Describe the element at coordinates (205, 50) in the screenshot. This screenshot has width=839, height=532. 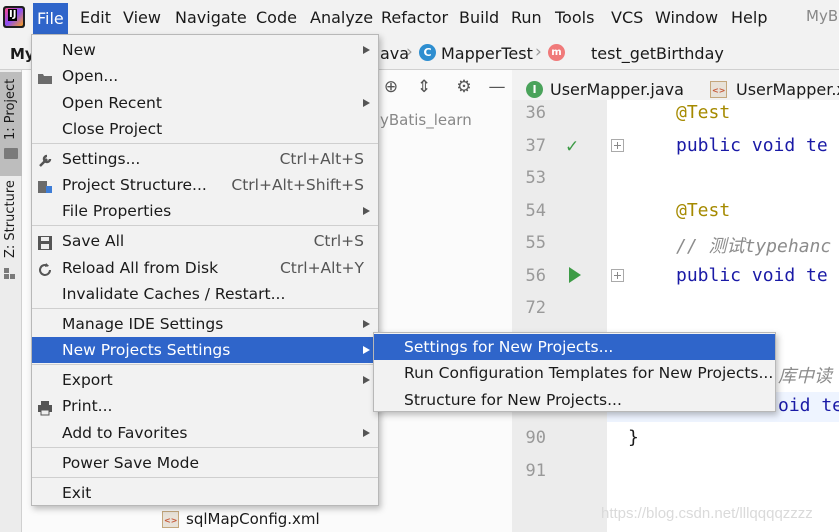
I see `menu-item-new: New` at that location.